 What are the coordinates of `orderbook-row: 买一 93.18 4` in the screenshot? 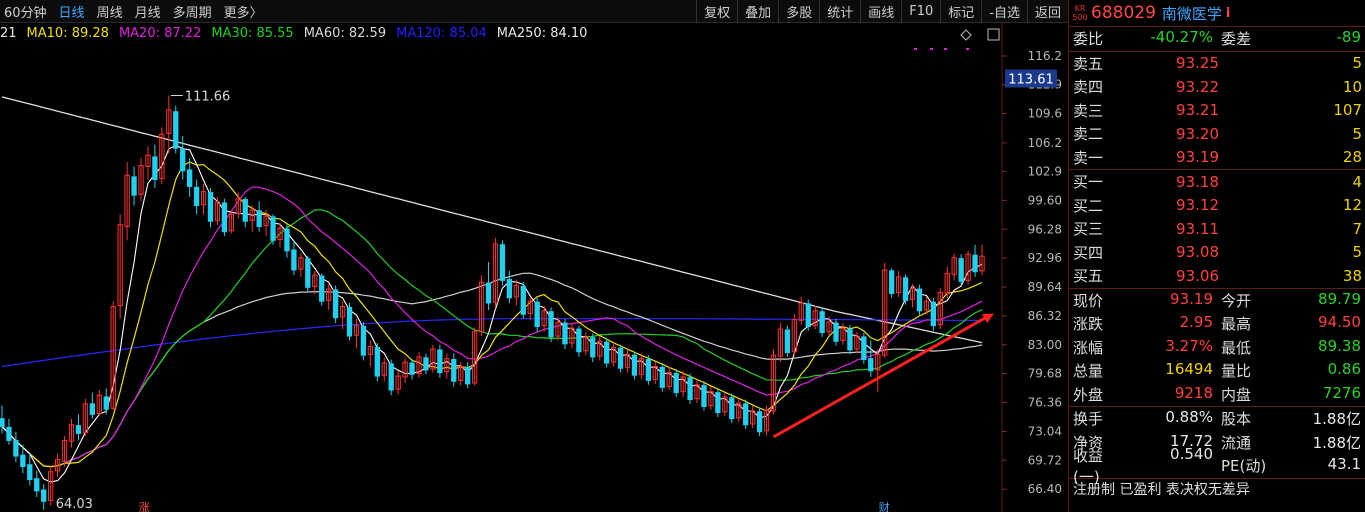 It's located at (1217, 182).